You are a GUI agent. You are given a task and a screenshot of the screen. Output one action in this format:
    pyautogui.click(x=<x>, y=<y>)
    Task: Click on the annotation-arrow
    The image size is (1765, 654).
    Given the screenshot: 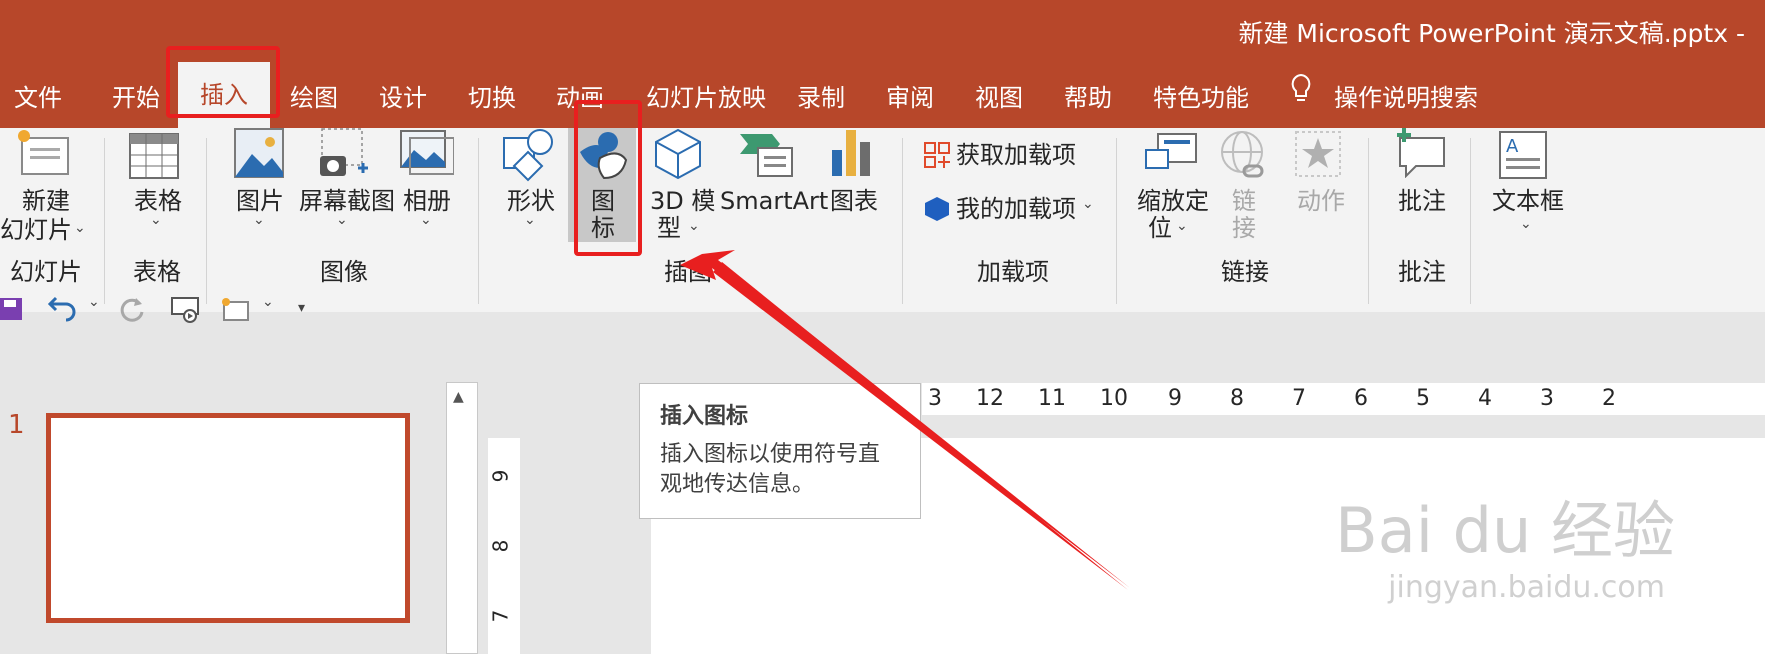 What is the action you would take?
    pyautogui.click(x=905, y=420)
    